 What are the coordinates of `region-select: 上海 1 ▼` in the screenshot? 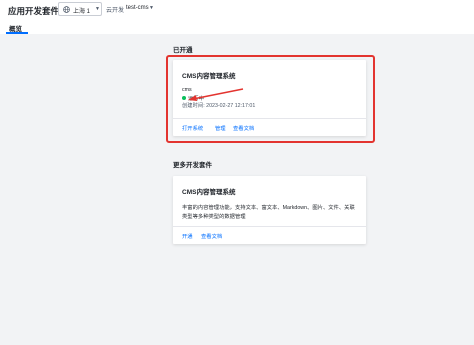 It's located at (80, 9).